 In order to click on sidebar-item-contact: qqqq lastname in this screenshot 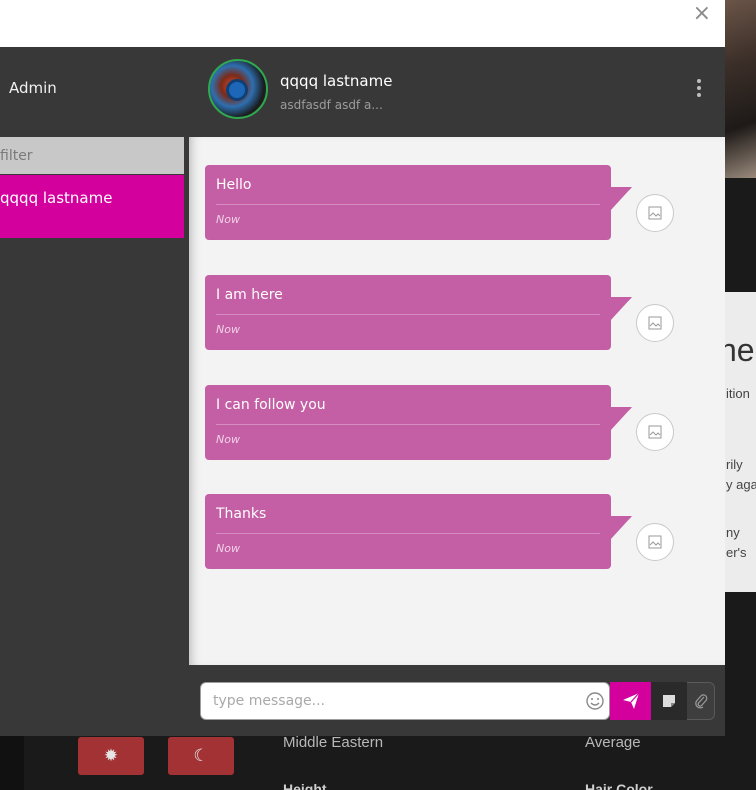, I will do `click(92, 206)`.